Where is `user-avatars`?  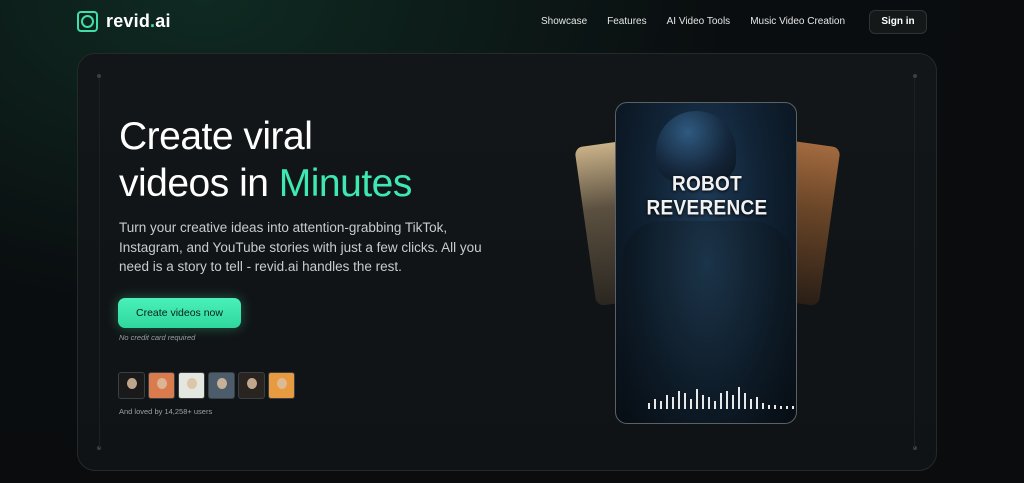
user-avatars is located at coordinates (206, 385).